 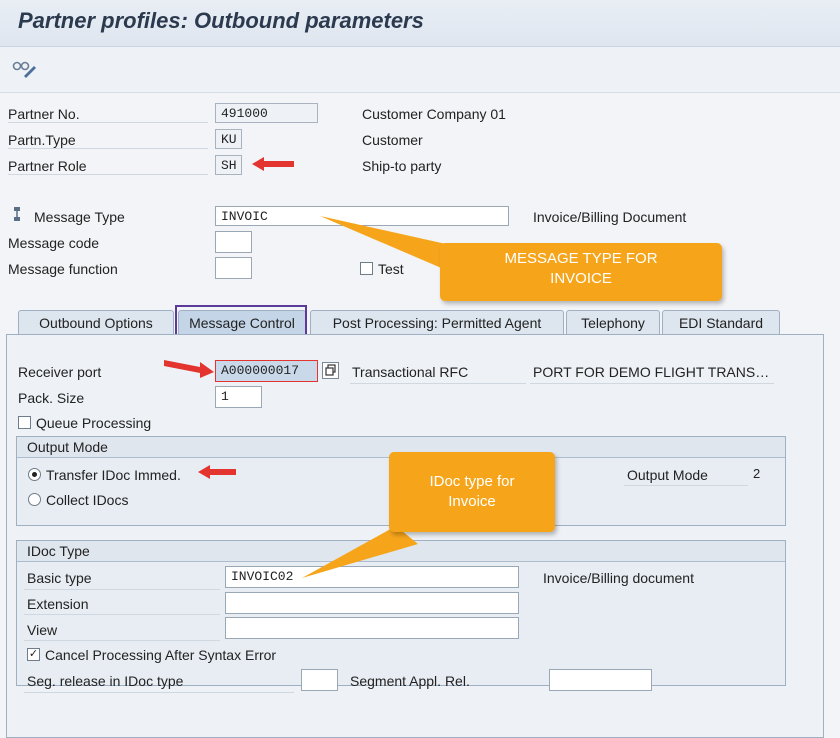 What do you see at coordinates (667, 475) in the screenshot?
I see `output-mode-label: Output Mode` at bounding box center [667, 475].